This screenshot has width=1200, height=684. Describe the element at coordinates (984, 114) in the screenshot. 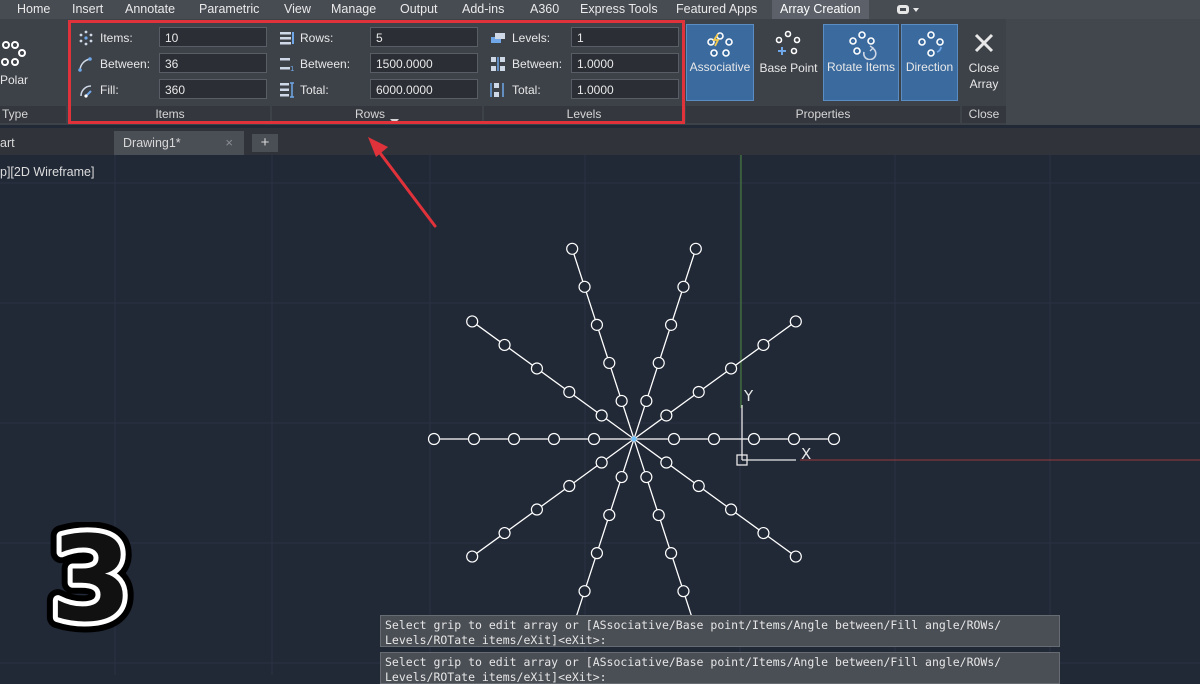

I see `close-panel-label: Close` at that location.